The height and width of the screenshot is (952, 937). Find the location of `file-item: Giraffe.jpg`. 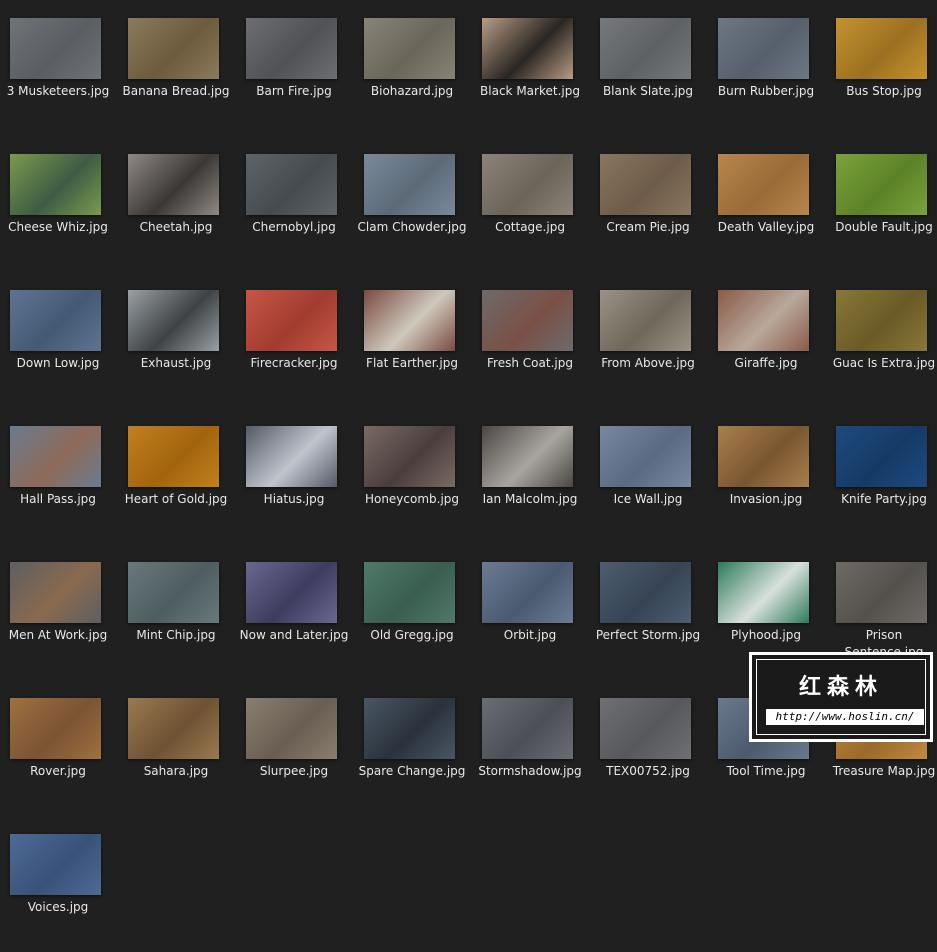

file-item: Giraffe.jpg is located at coordinates (767, 340).